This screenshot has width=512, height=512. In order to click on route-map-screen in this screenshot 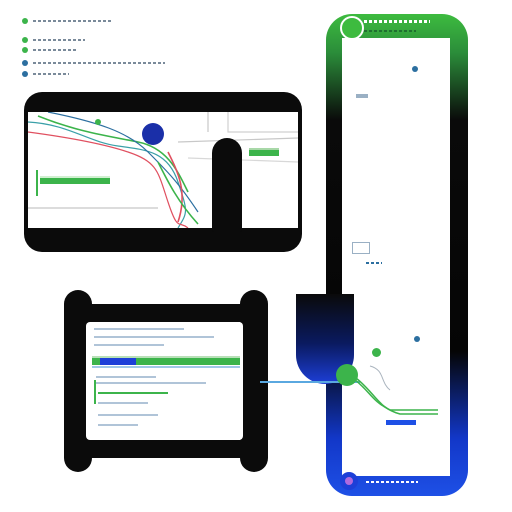, I will do `click(163, 170)`.